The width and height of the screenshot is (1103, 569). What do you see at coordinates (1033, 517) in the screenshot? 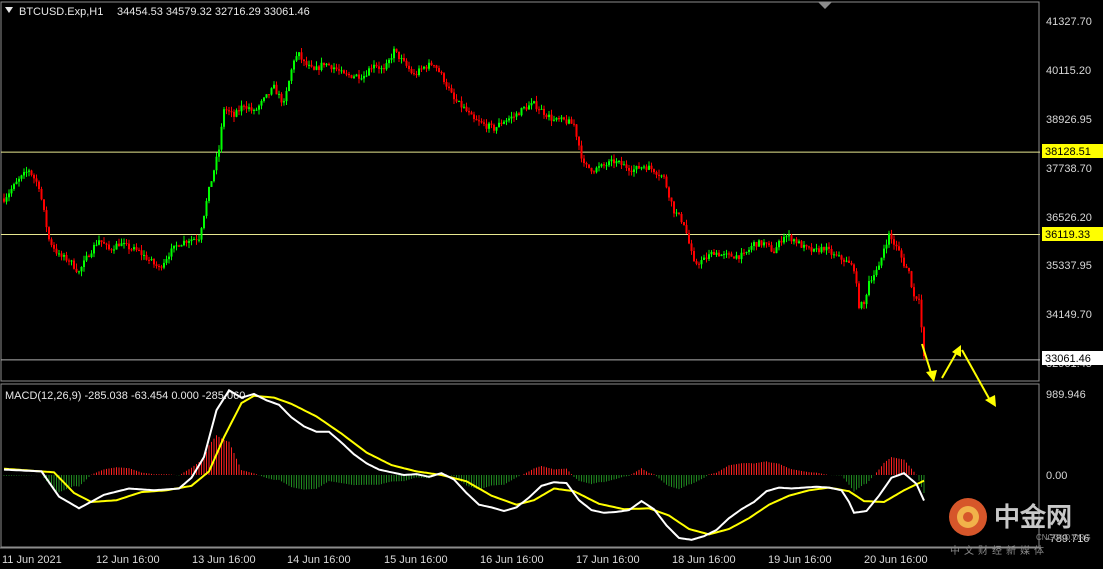
I see `watermark-brand: 中金网` at bounding box center [1033, 517].